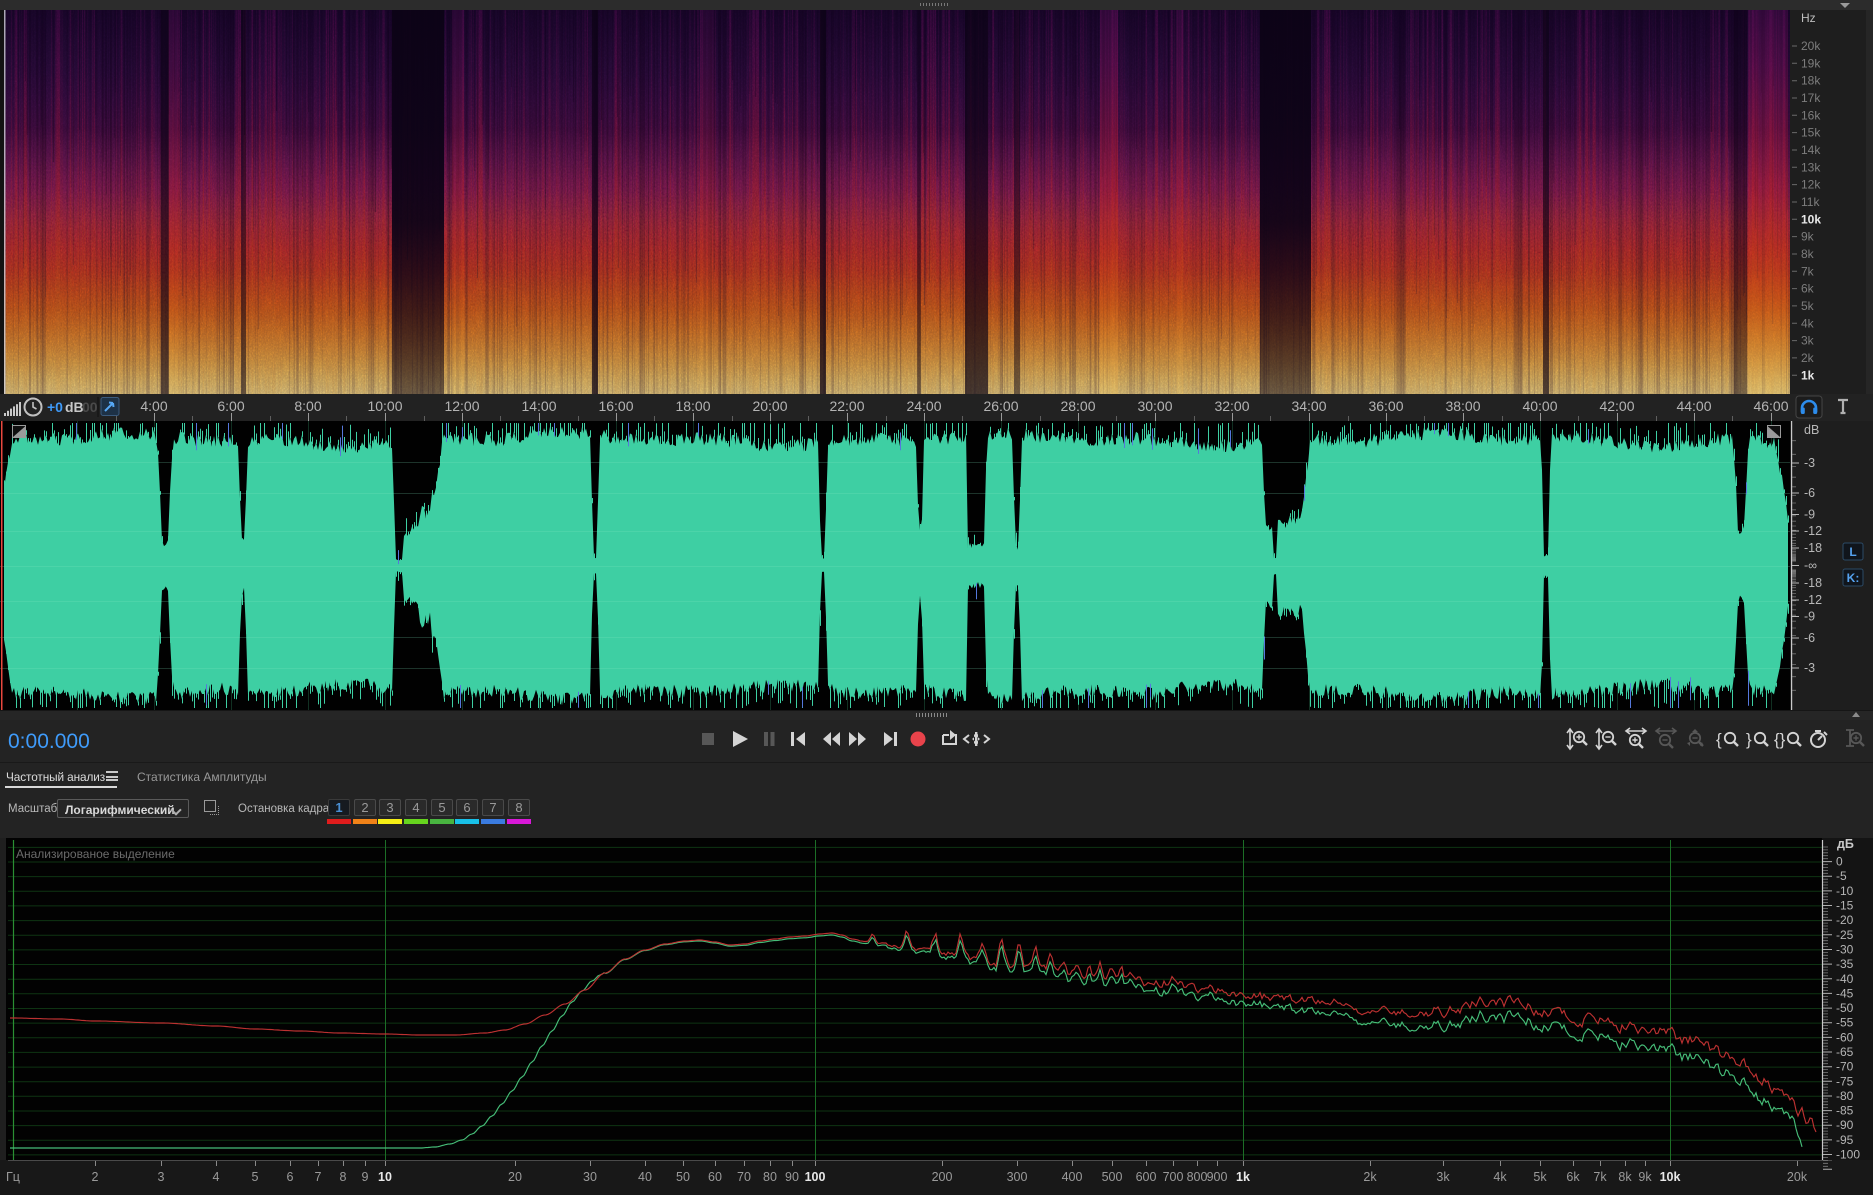 The height and width of the screenshot is (1195, 1873). What do you see at coordinates (1845, 1081) in the screenshot?
I see `svg-text: -75` at bounding box center [1845, 1081].